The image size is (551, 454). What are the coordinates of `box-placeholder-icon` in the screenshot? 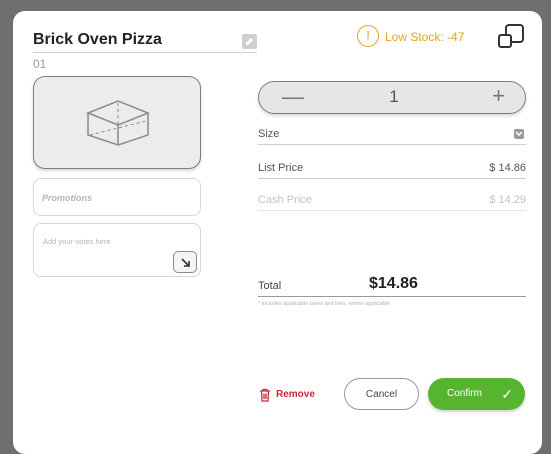 It's located at (118, 123).